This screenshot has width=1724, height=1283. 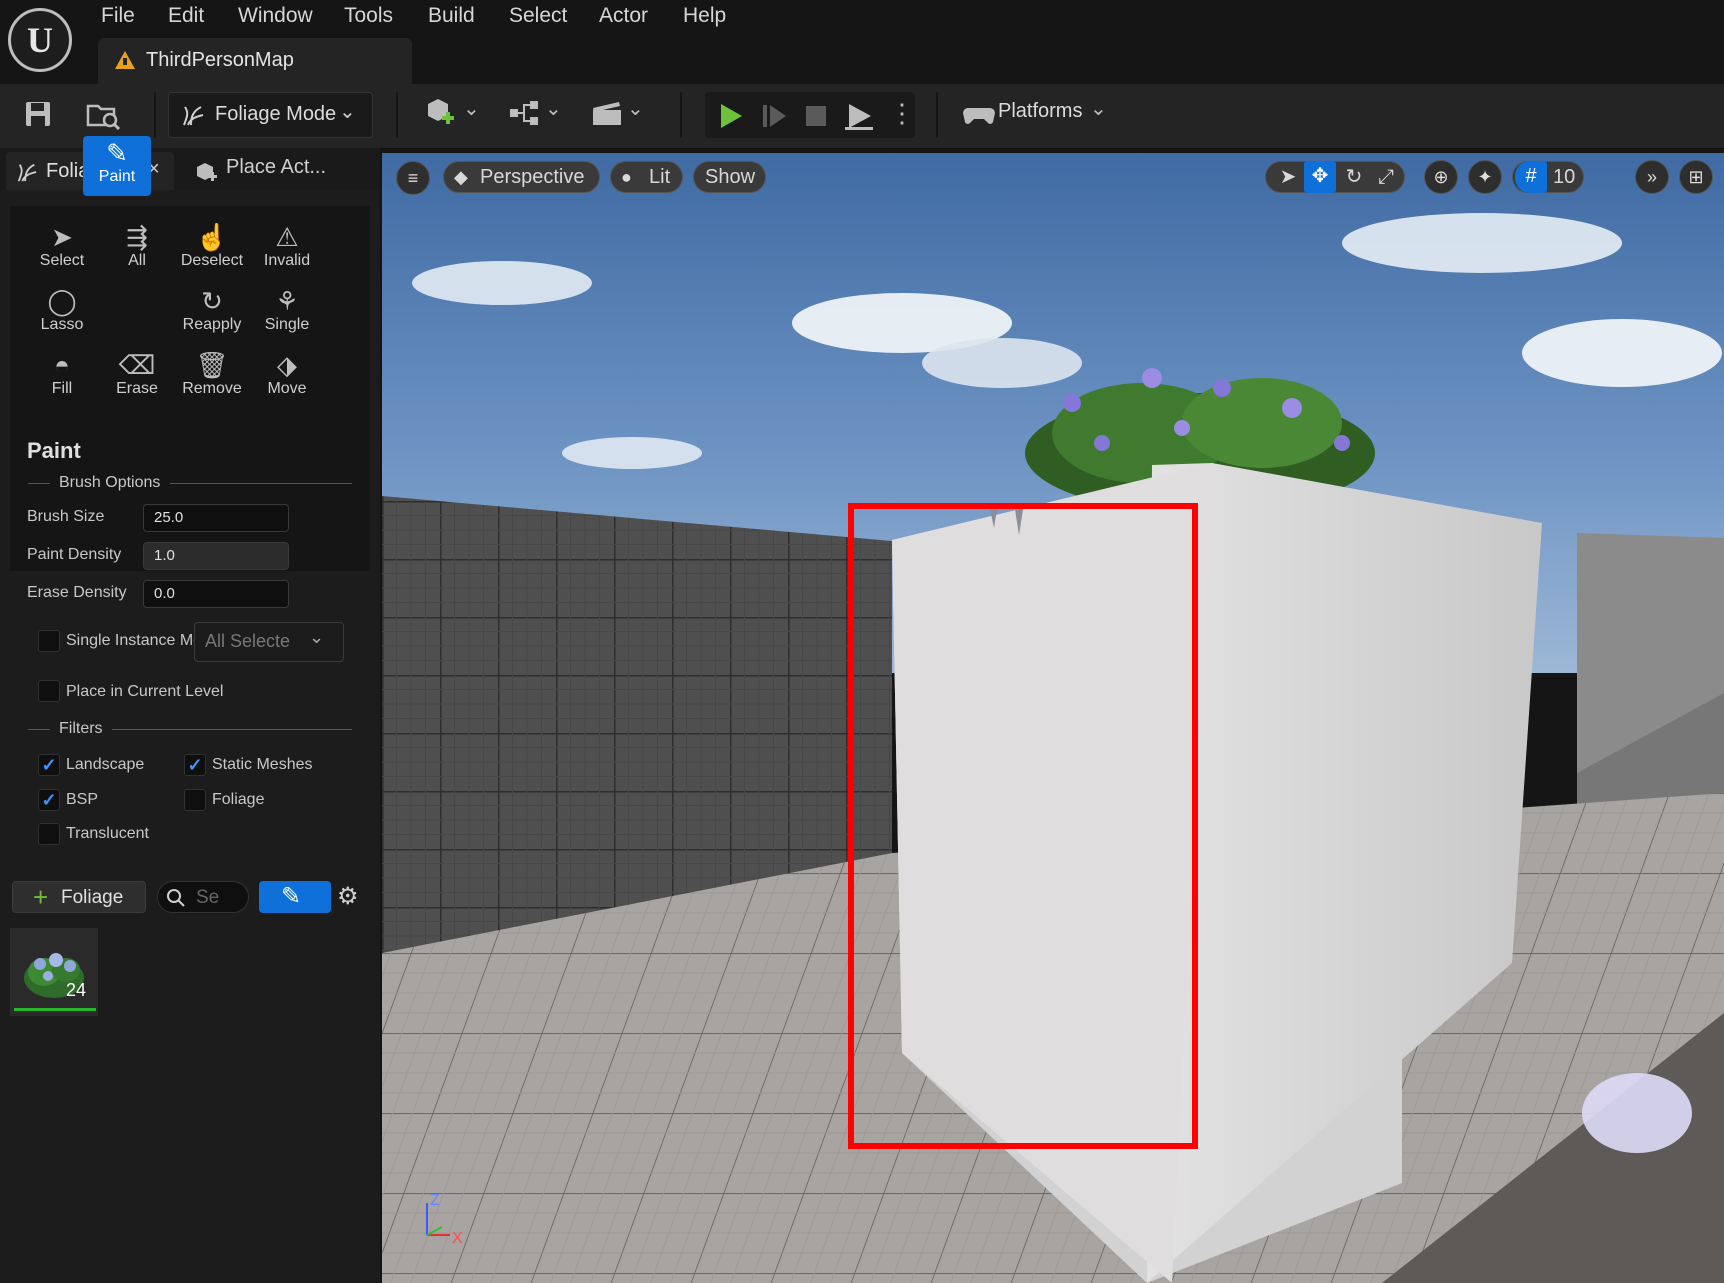 I want to click on stop-icon, so click(x=816, y=116).